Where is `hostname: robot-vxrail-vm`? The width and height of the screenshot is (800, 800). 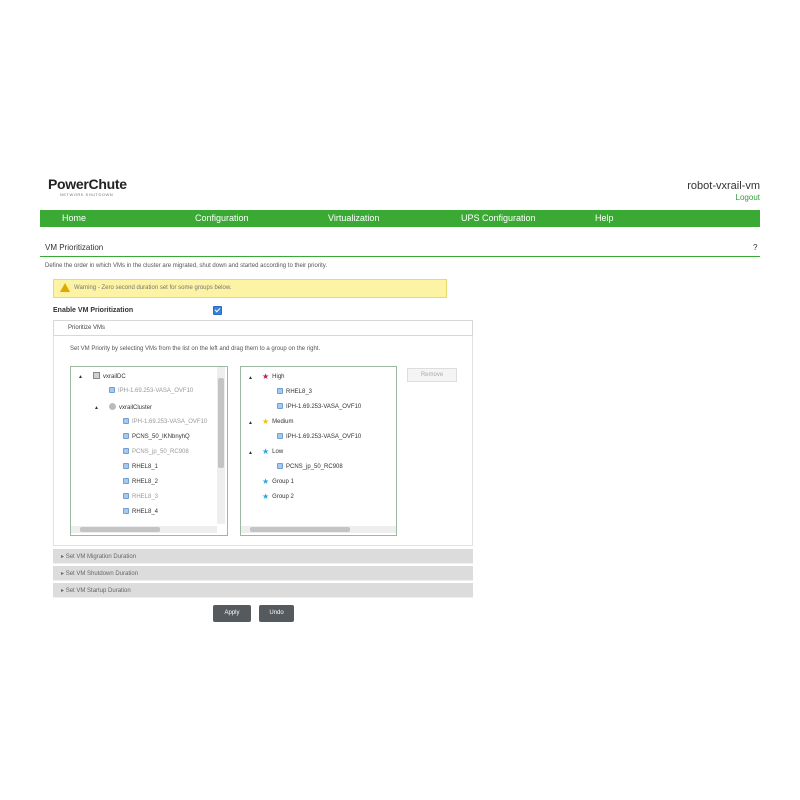 hostname: robot-vxrail-vm is located at coordinates (723, 186).